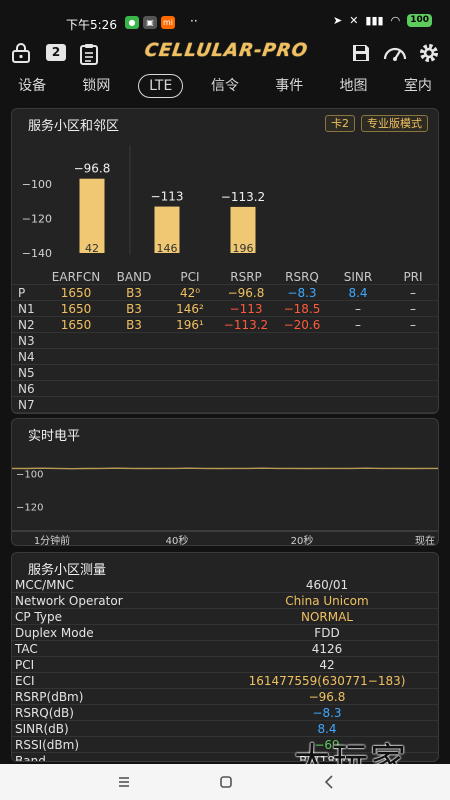 Image resolution: width=450 pixels, height=800 pixels. Describe the element at coordinates (302, 277) in the screenshot. I see `column-header: RSRQ` at that location.